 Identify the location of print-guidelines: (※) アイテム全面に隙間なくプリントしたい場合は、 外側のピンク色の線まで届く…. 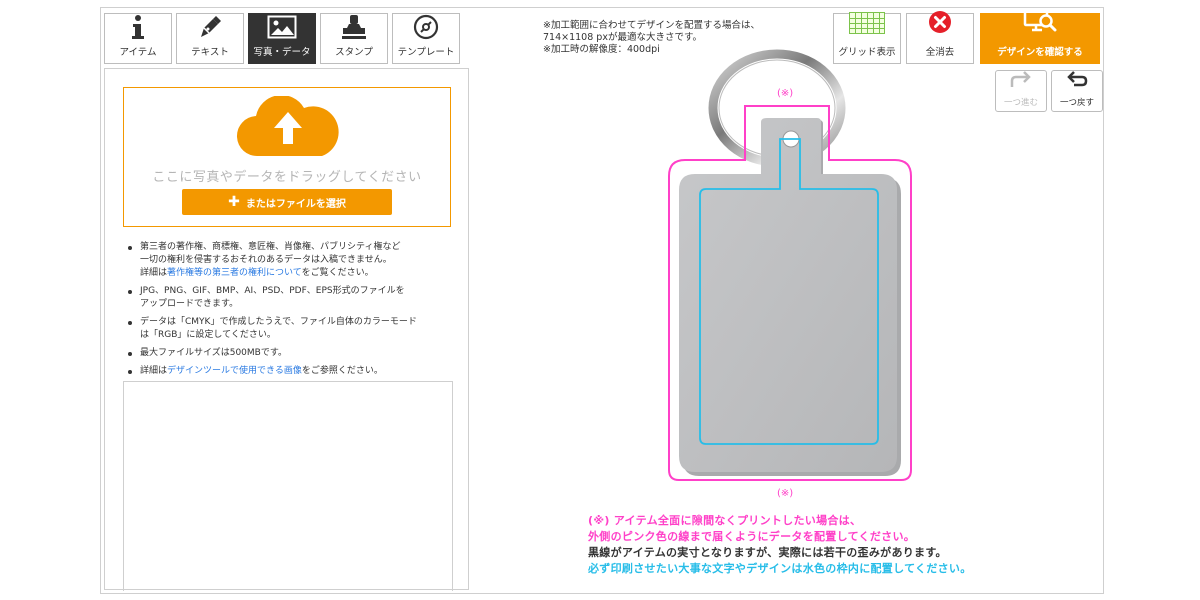
(780, 544).